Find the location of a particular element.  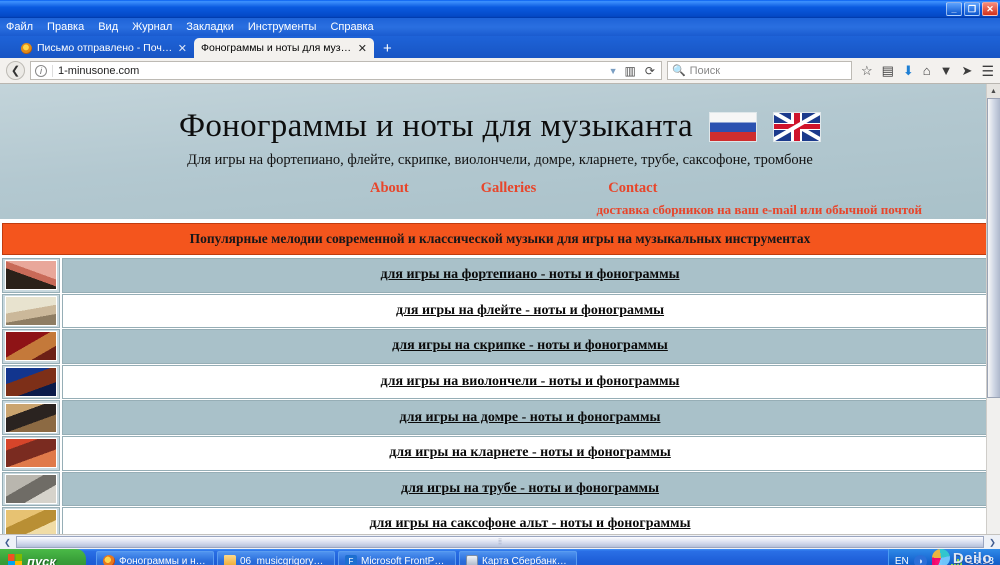

library-icon: ▤ is located at coordinates (888, 70).